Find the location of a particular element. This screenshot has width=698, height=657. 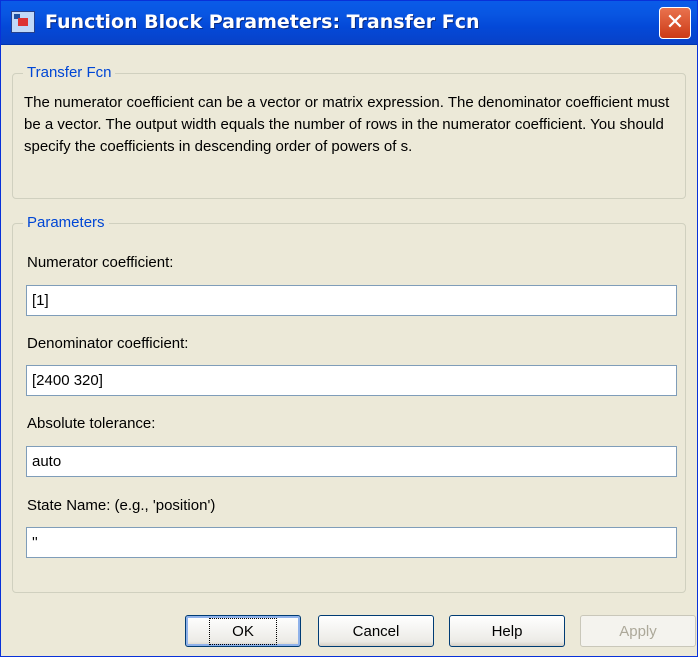

close-icon: ✕ is located at coordinates (675, 23).